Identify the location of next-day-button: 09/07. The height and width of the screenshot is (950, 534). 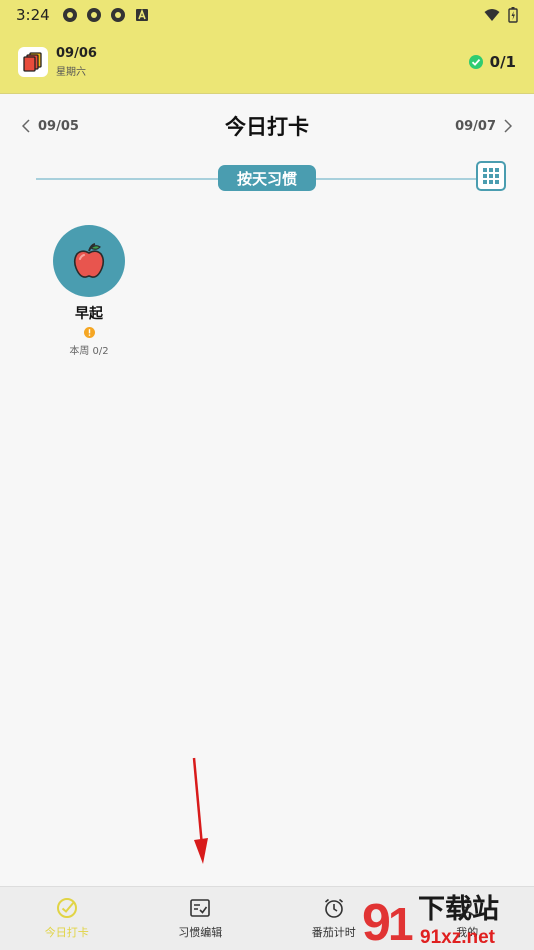
(483, 126).